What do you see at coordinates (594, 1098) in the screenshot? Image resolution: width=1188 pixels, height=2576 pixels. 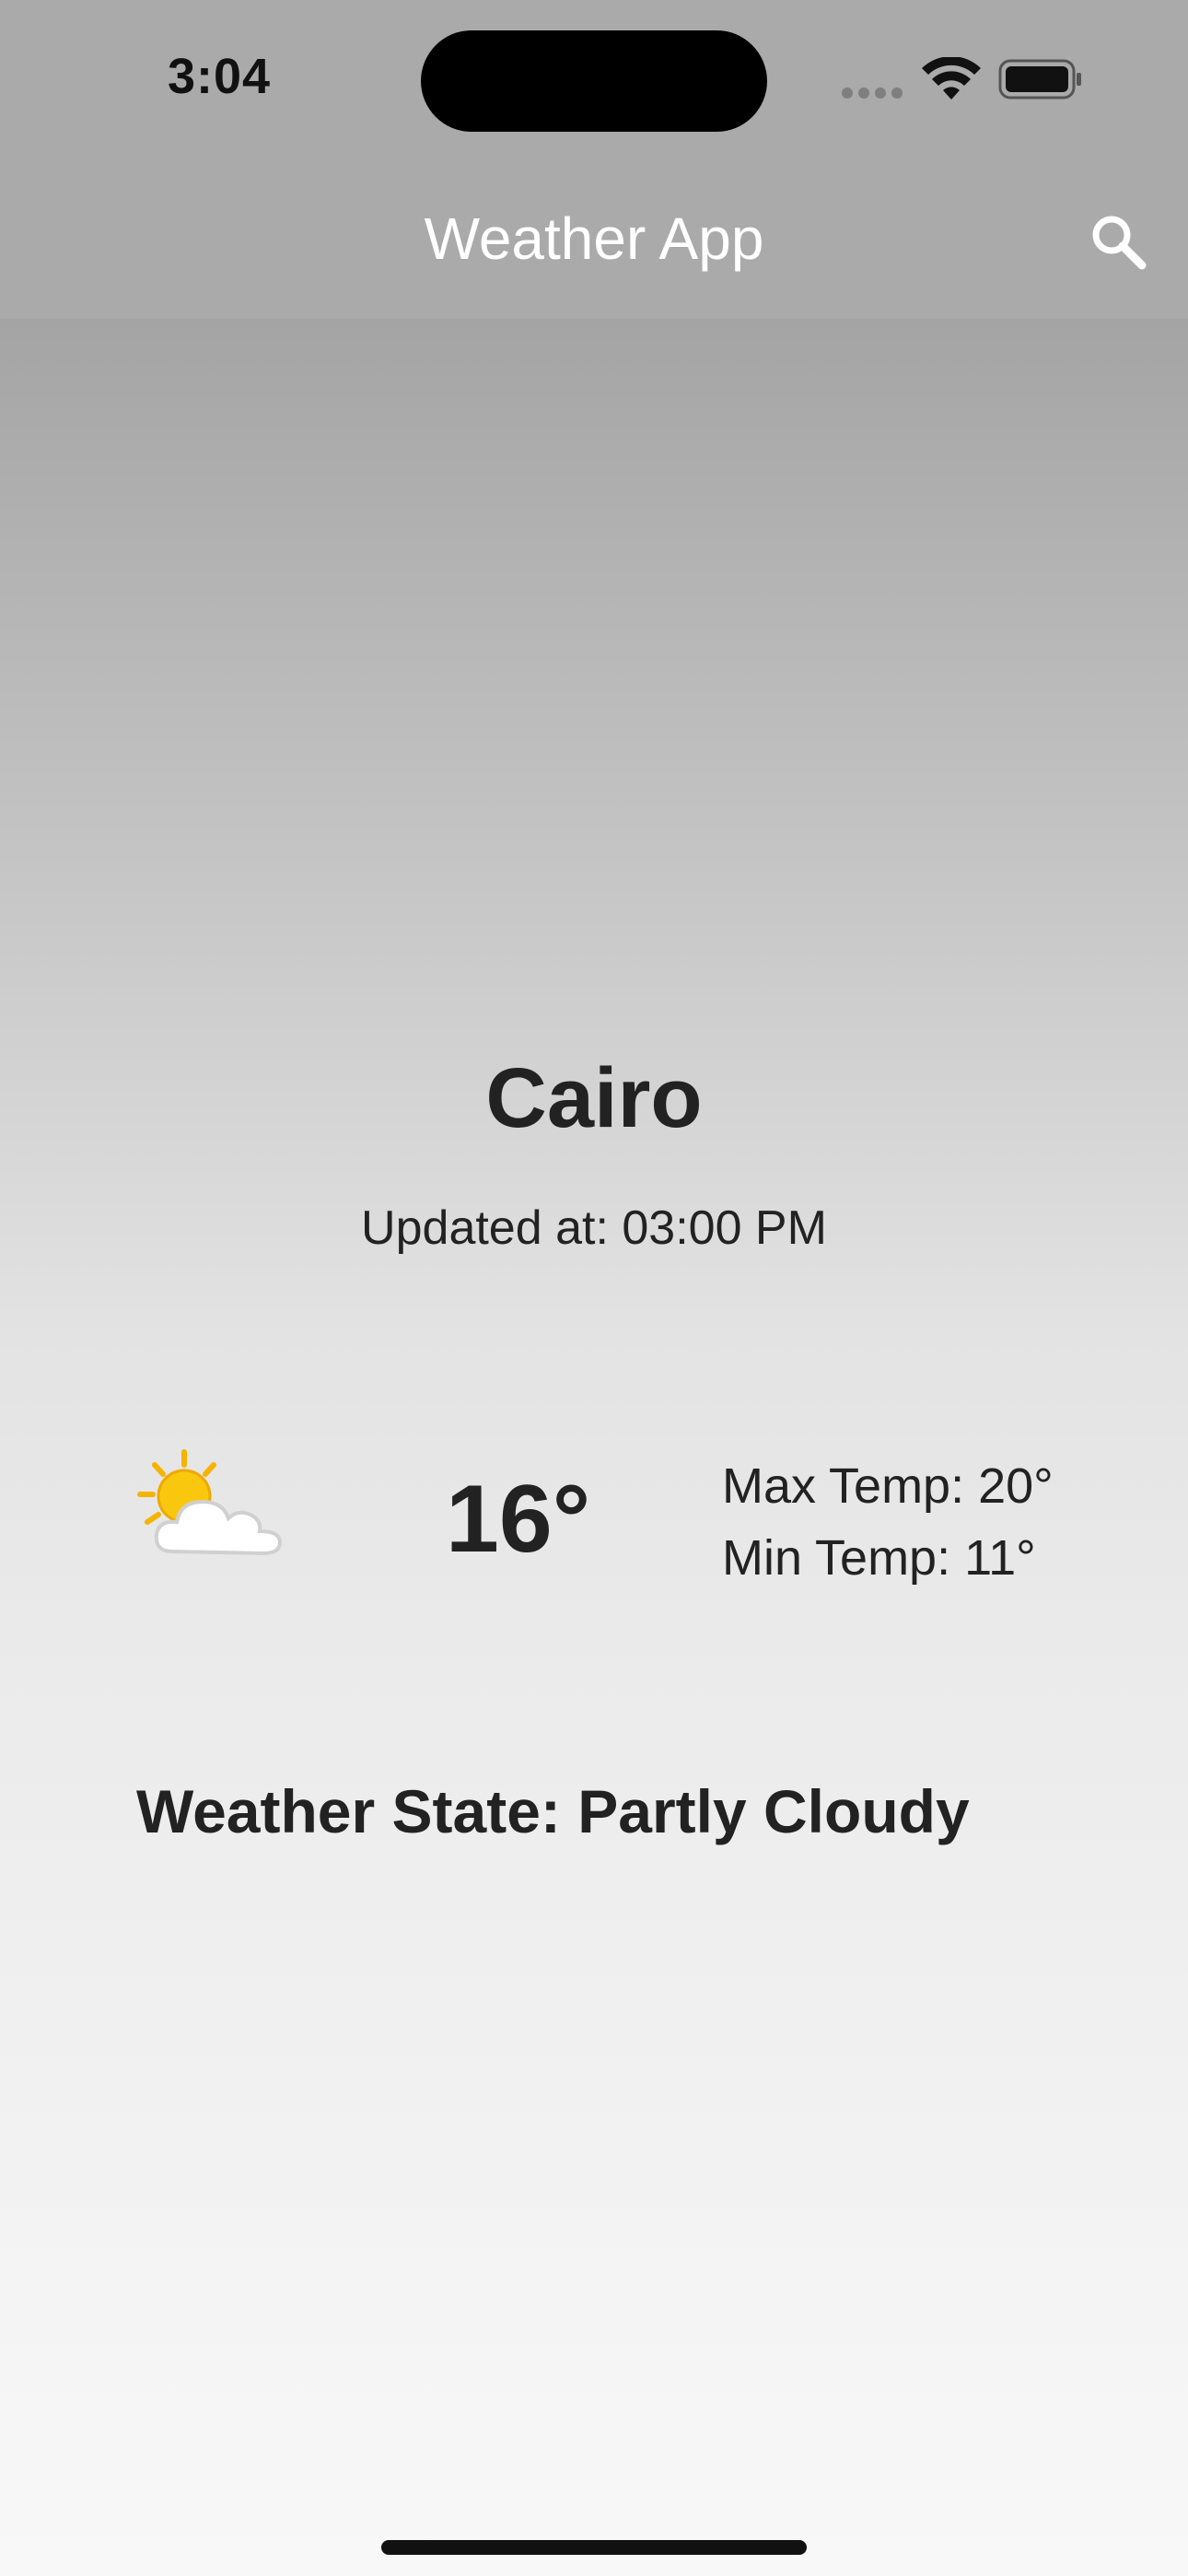 I see `city-name: Cairo` at bounding box center [594, 1098].